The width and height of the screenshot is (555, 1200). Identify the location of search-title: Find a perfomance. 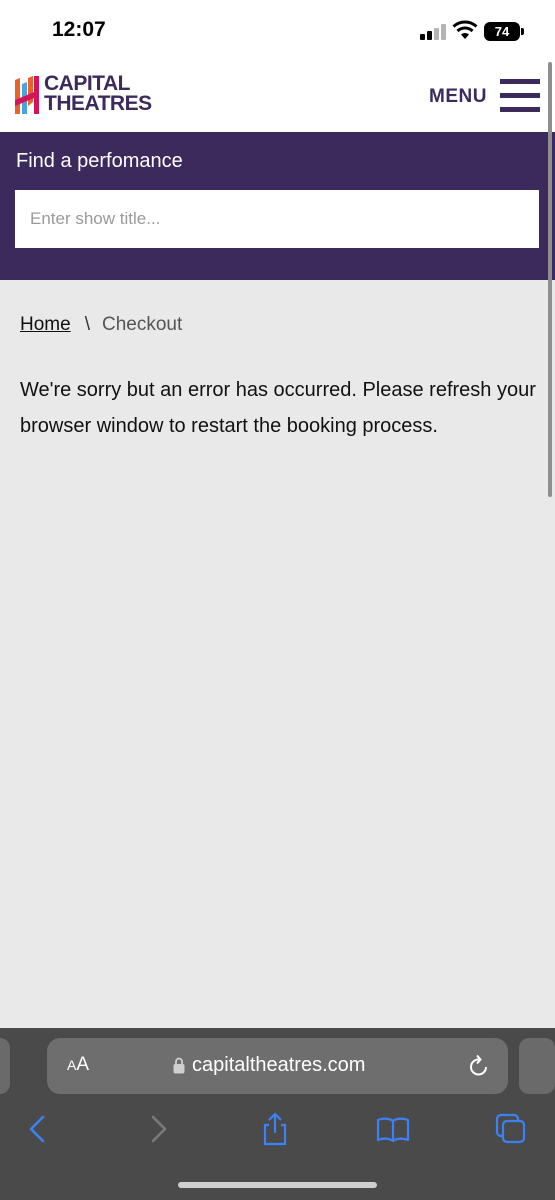
(99, 161).